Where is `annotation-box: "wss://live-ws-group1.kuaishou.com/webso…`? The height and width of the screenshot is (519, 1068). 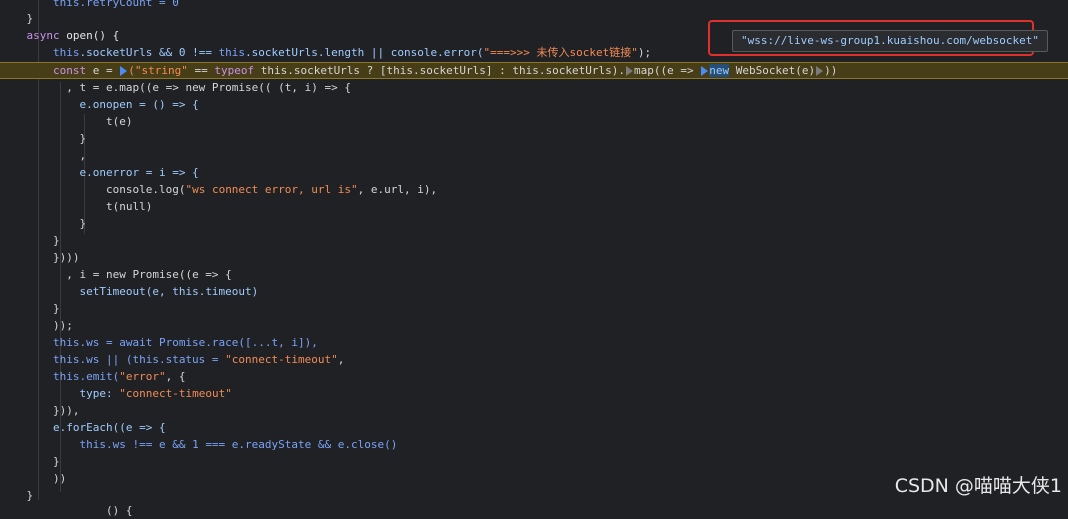
annotation-box: "wss://live-ws-group1.kuaishou.com/webso… is located at coordinates (878, 38).